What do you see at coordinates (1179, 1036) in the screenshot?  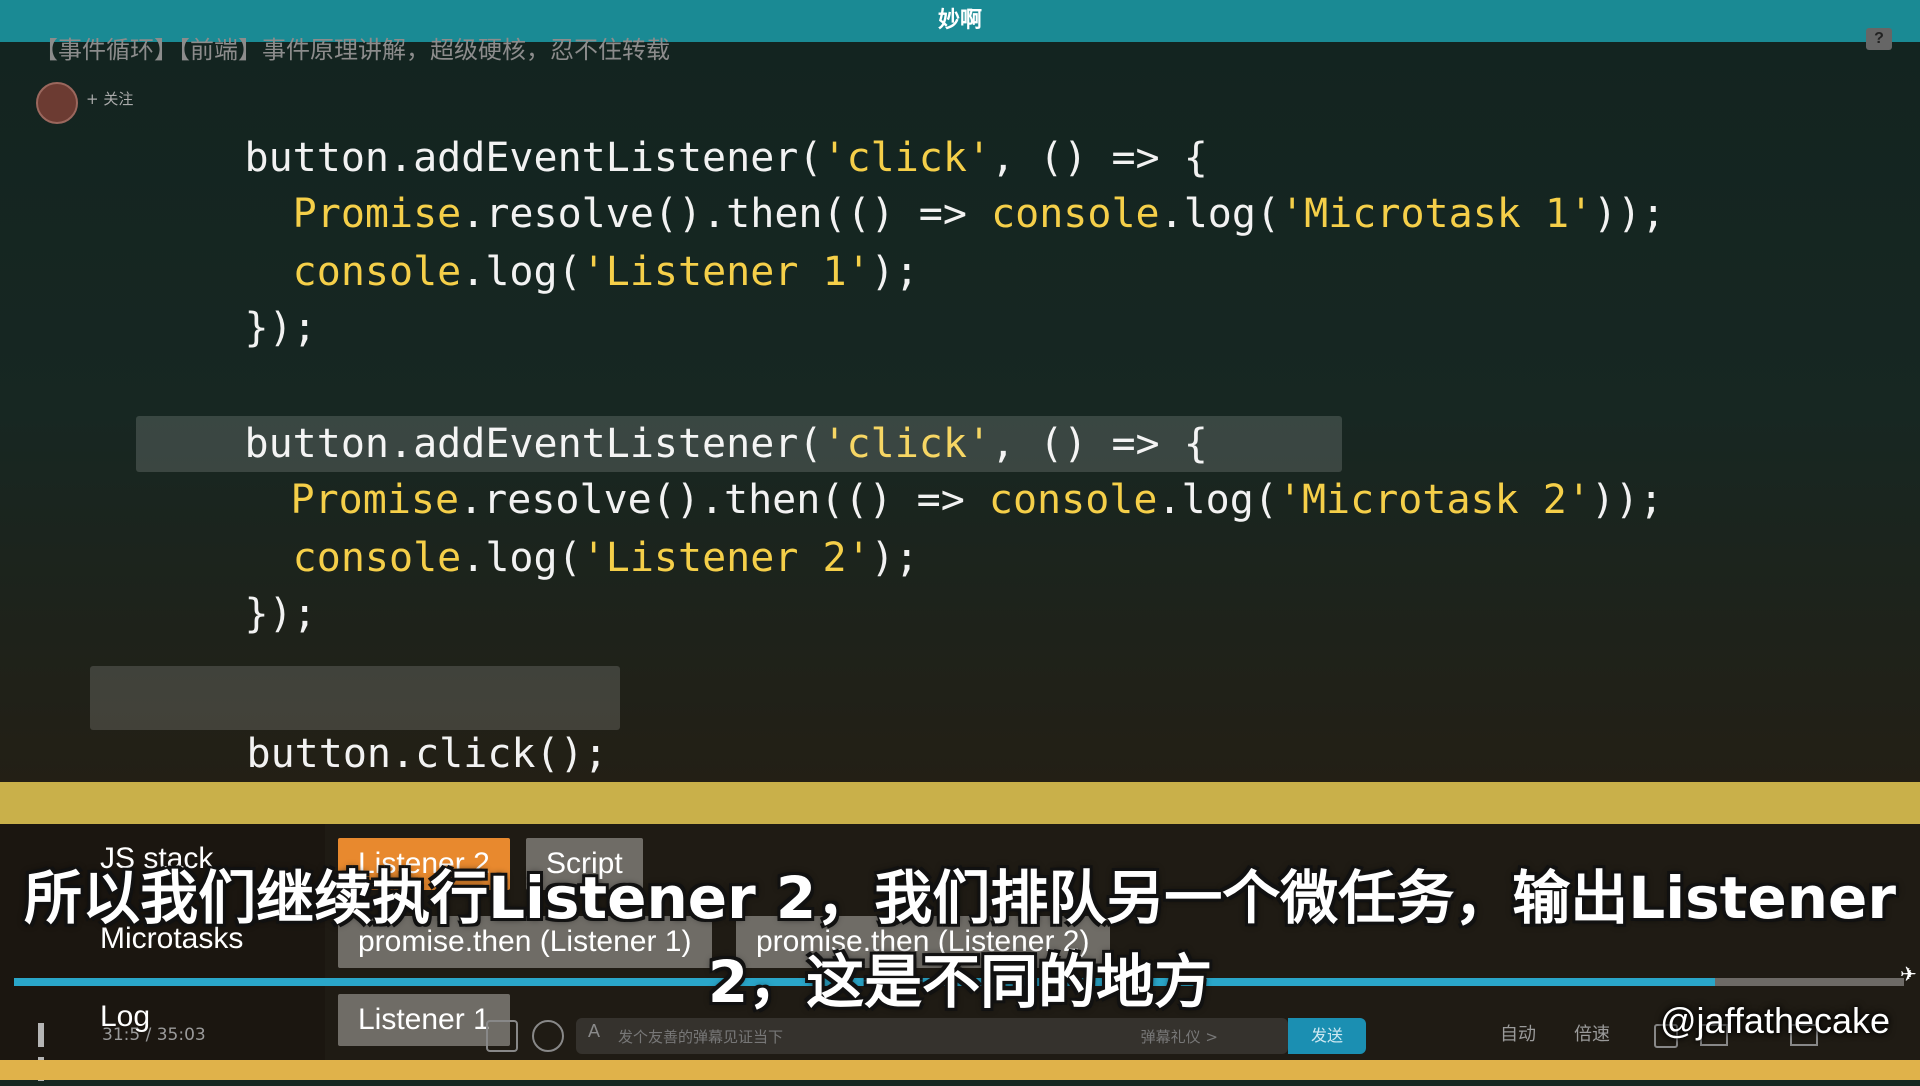 I see `danmaku-etiquette-link: 弹幕礼仪 >` at bounding box center [1179, 1036].